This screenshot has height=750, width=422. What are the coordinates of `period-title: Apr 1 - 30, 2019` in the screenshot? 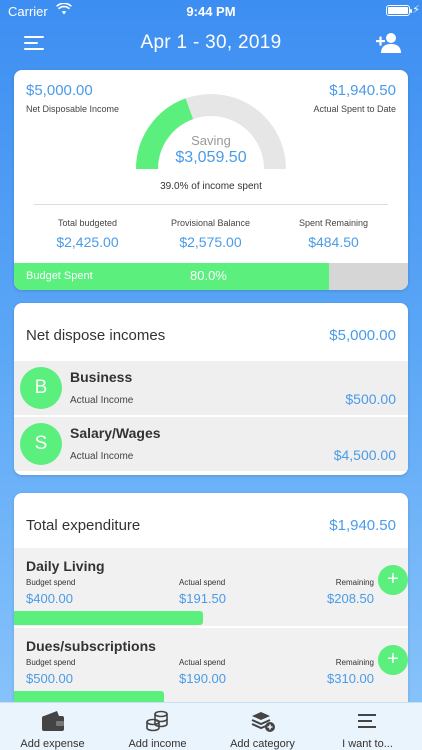 It's located at (211, 43).